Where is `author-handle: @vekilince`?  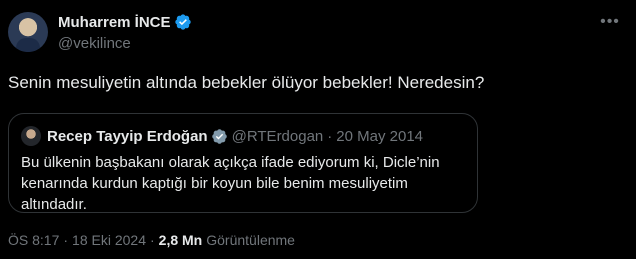
author-handle: @vekilince is located at coordinates (125, 43).